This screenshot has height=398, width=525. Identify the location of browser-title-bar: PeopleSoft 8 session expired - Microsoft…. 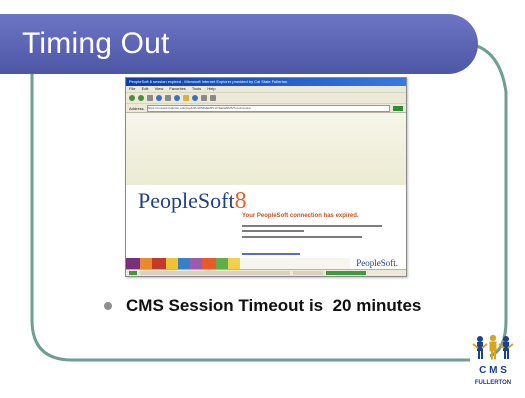
(266, 82).